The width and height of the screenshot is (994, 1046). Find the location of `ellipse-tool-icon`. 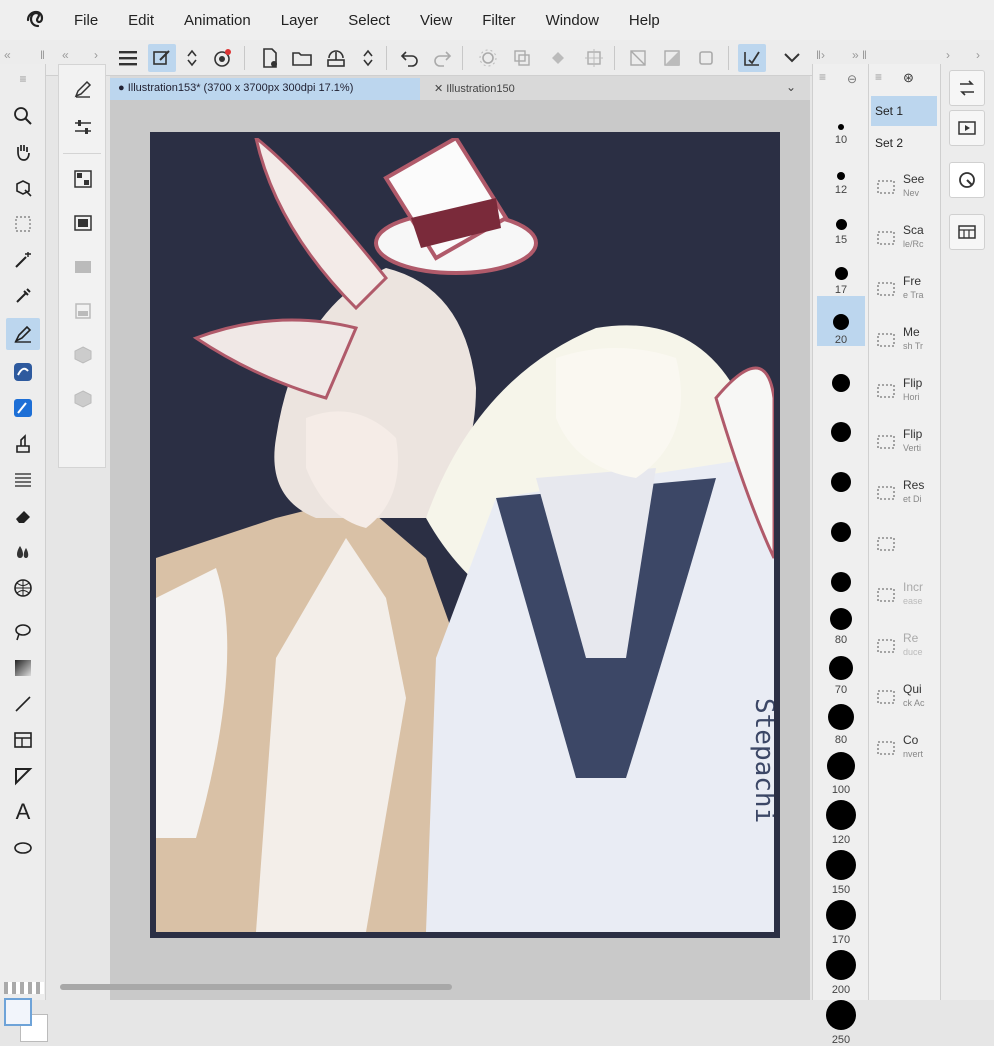

ellipse-tool-icon is located at coordinates (23, 848).